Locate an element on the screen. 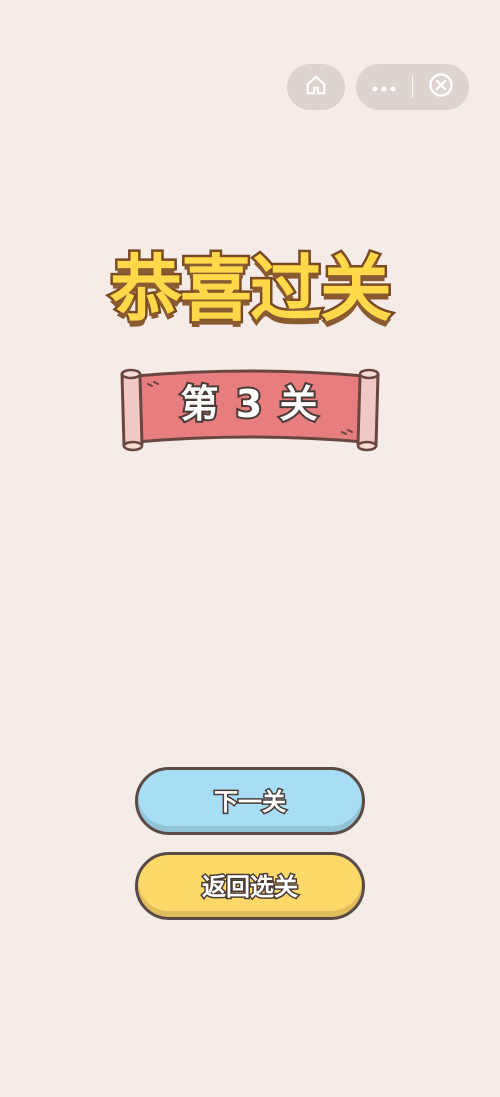  back-to-levels-button: 返回选关 is located at coordinates (250, 886).